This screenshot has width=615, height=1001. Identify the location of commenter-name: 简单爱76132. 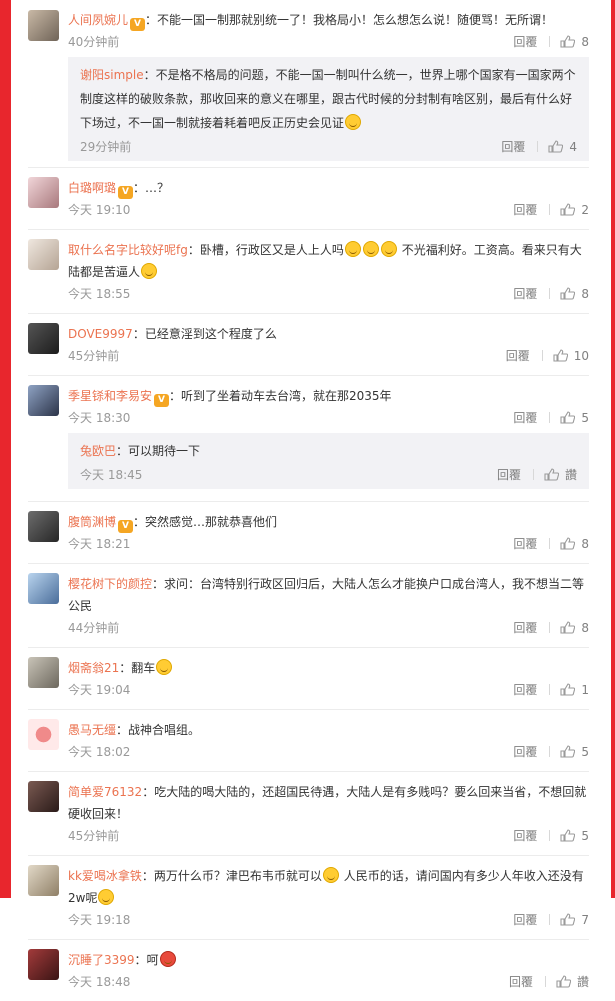
(105, 792).